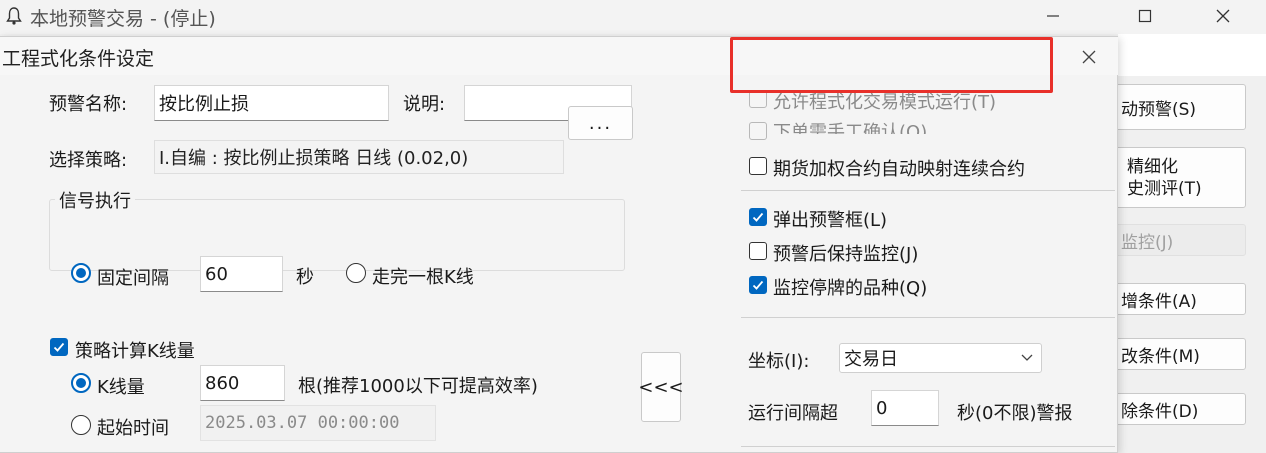 This screenshot has height=453, width=1266. Describe the element at coordinates (1160, 356) in the screenshot. I see `edit-condition-label: 改条件(M)` at that location.